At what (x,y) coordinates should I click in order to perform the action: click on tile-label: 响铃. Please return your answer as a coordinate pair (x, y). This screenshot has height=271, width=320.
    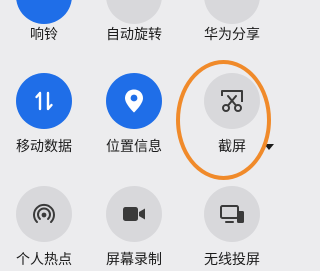
    Looking at the image, I should click on (44, 35).